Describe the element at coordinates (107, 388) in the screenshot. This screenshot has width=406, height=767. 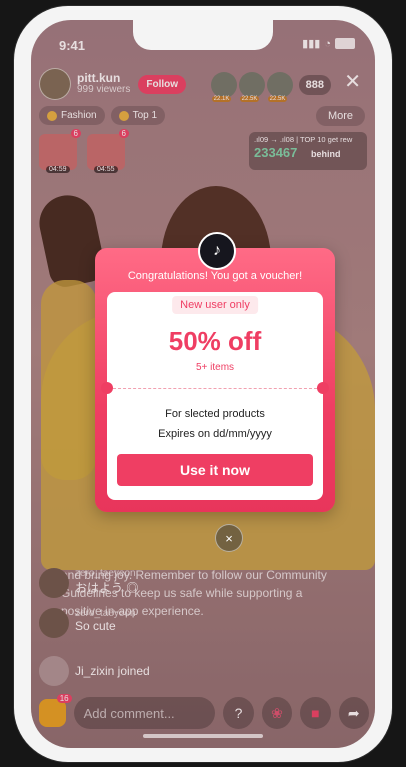
I see `ticket-notch-left` at that location.